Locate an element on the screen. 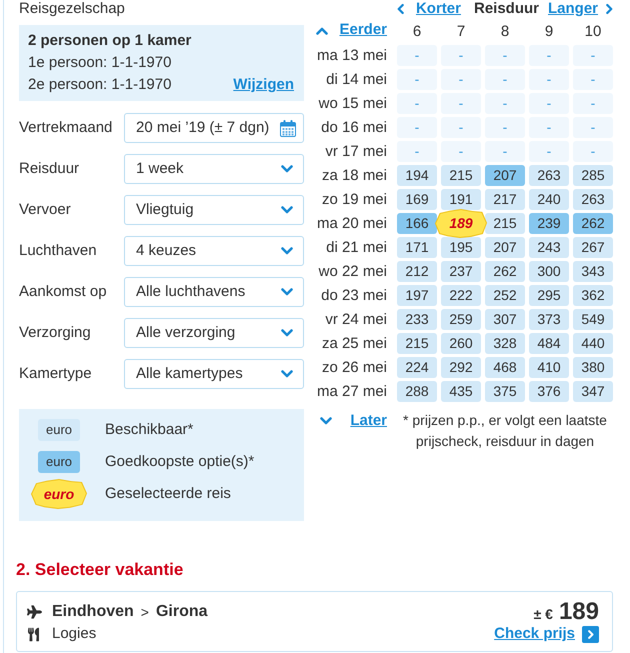 This screenshot has width=630, height=653. date-label: di 21 mei is located at coordinates (356, 248).